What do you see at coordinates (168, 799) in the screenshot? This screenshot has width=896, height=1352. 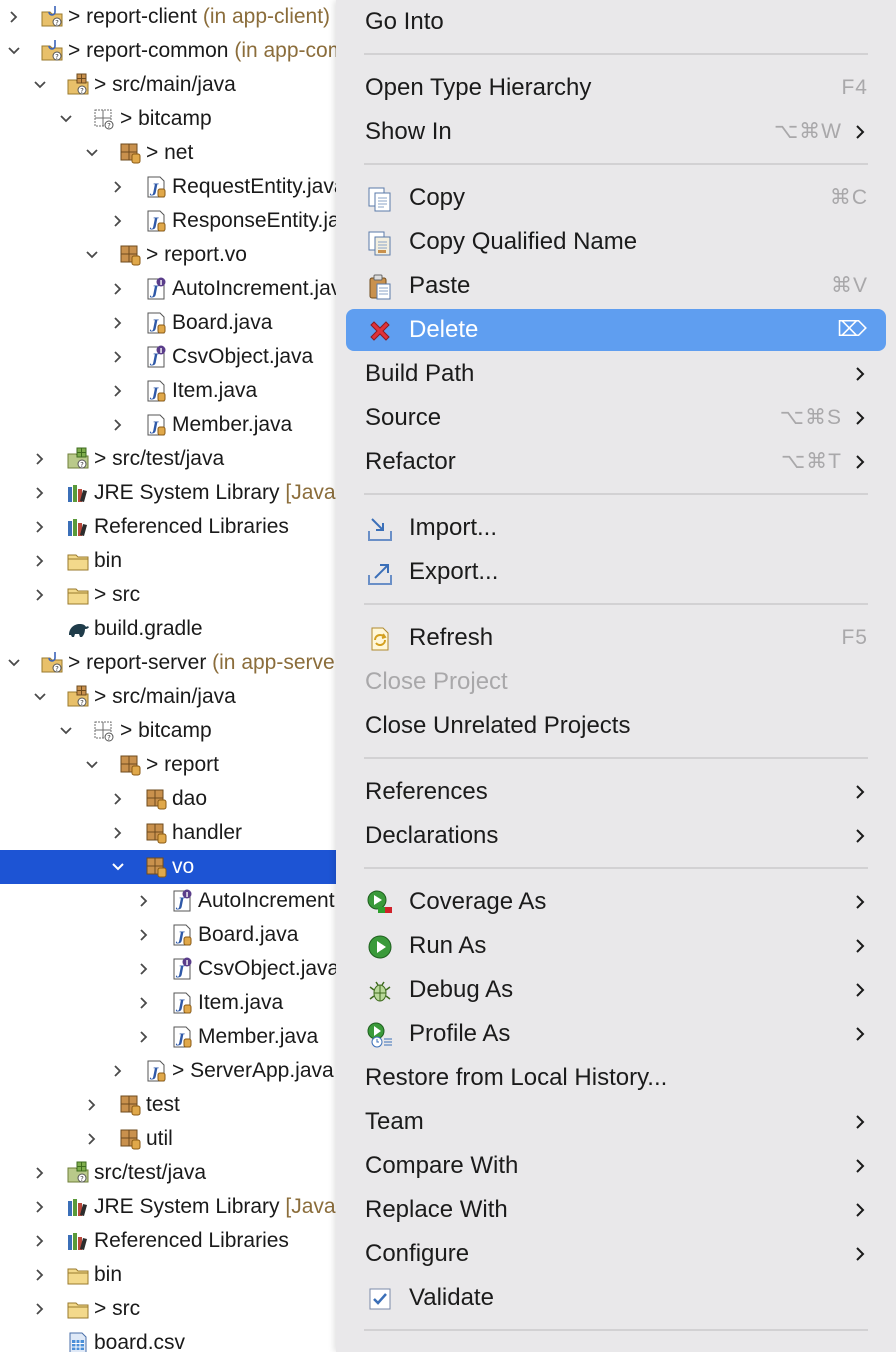 I see `tree-item-dao: dao` at bounding box center [168, 799].